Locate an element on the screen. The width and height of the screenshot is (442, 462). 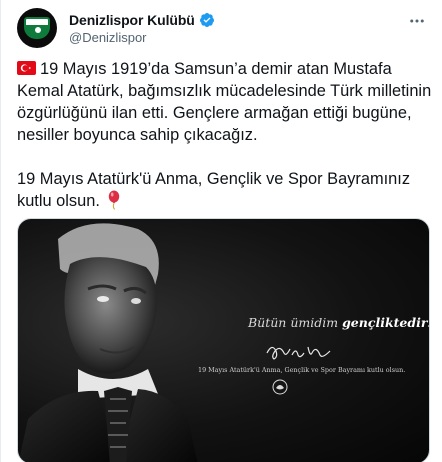
more-options-icon is located at coordinates (417, 21).